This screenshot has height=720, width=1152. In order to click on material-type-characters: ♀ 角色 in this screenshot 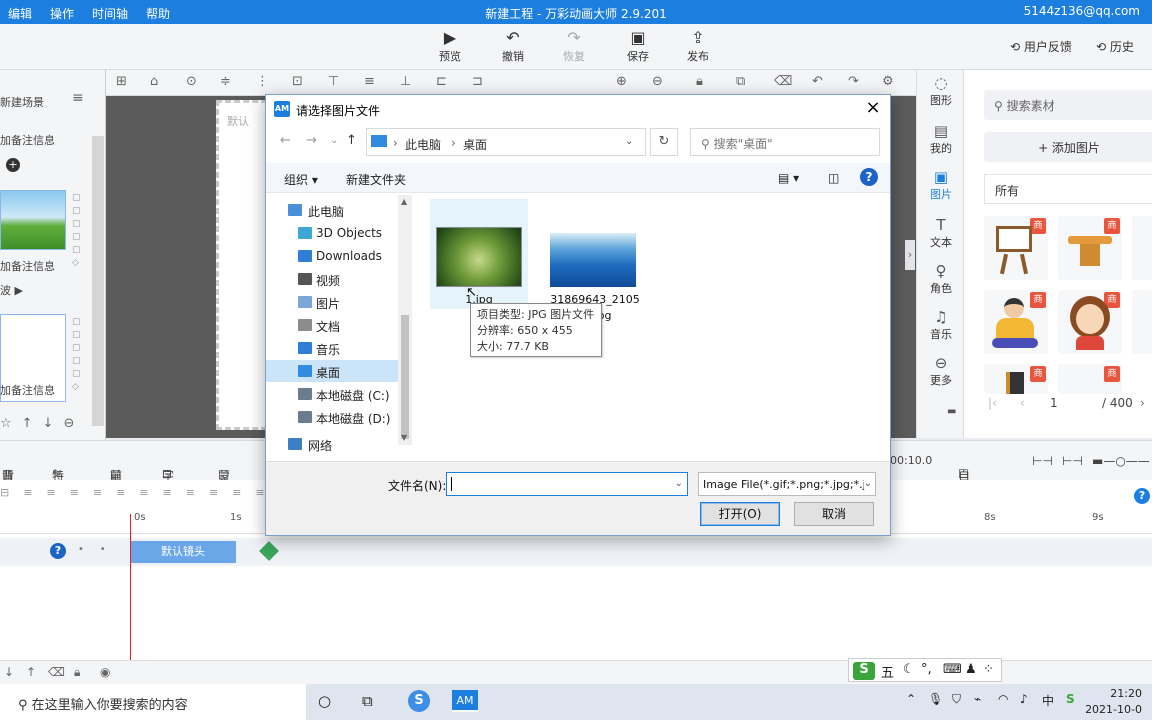, I will do `click(941, 279)`.